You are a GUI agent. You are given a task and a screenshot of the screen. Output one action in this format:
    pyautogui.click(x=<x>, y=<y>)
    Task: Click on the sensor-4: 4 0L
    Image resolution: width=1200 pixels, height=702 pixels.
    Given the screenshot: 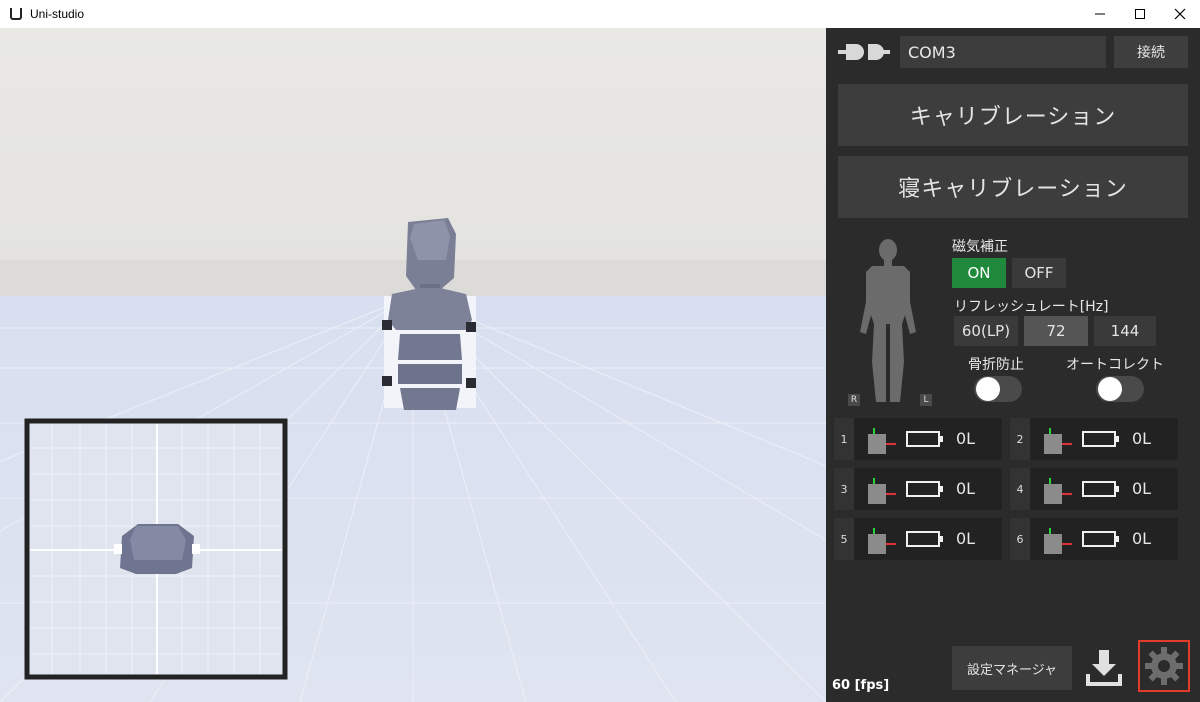 What is the action you would take?
    pyautogui.click(x=1094, y=489)
    